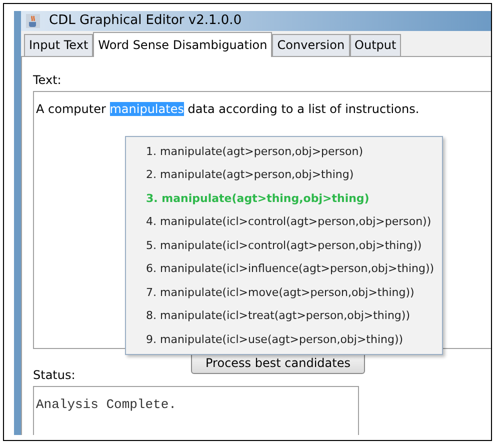  What do you see at coordinates (145, 21) in the screenshot?
I see `window-title: CDL Graphical Editor v2.1.0.0` at bounding box center [145, 21].